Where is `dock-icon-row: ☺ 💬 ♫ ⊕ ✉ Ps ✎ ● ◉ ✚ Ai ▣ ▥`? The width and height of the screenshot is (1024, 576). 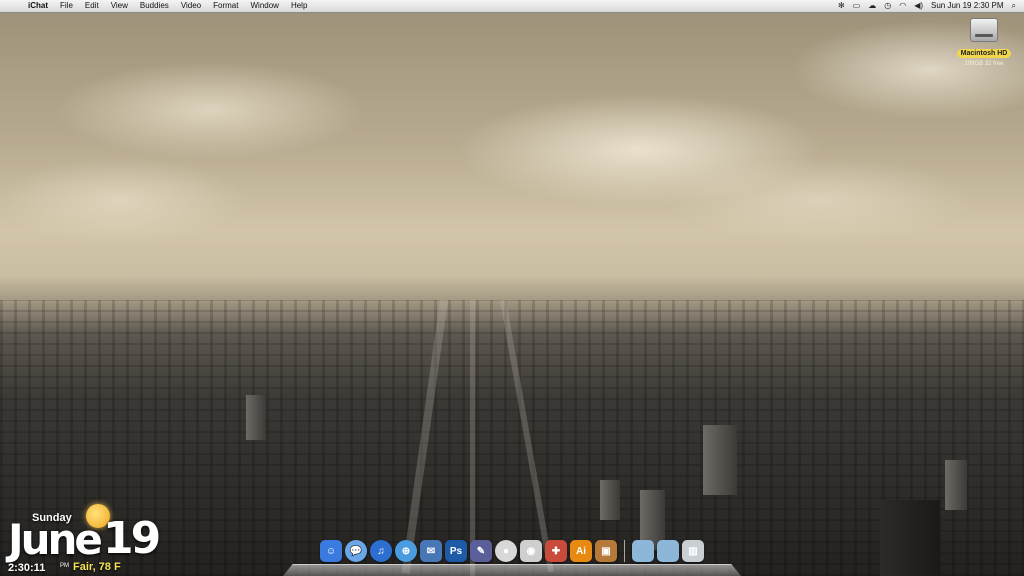 dock-icon-row: ☺ 💬 ♫ ⊕ ✉ Ps ✎ ● ◉ ✚ Ai ▣ ▥ is located at coordinates (512, 554).